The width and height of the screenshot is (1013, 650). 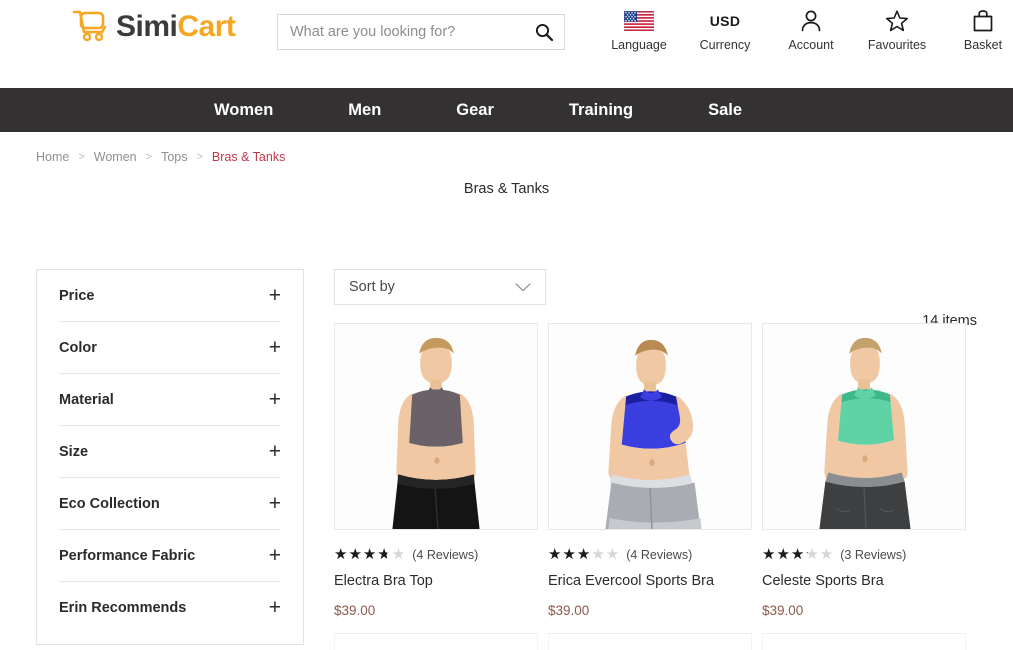 What do you see at coordinates (506, 148) in the screenshot?
I see `breadcrumb: Home > Women > Tops > Bras & Tanks` at bounding box center [506, 148].